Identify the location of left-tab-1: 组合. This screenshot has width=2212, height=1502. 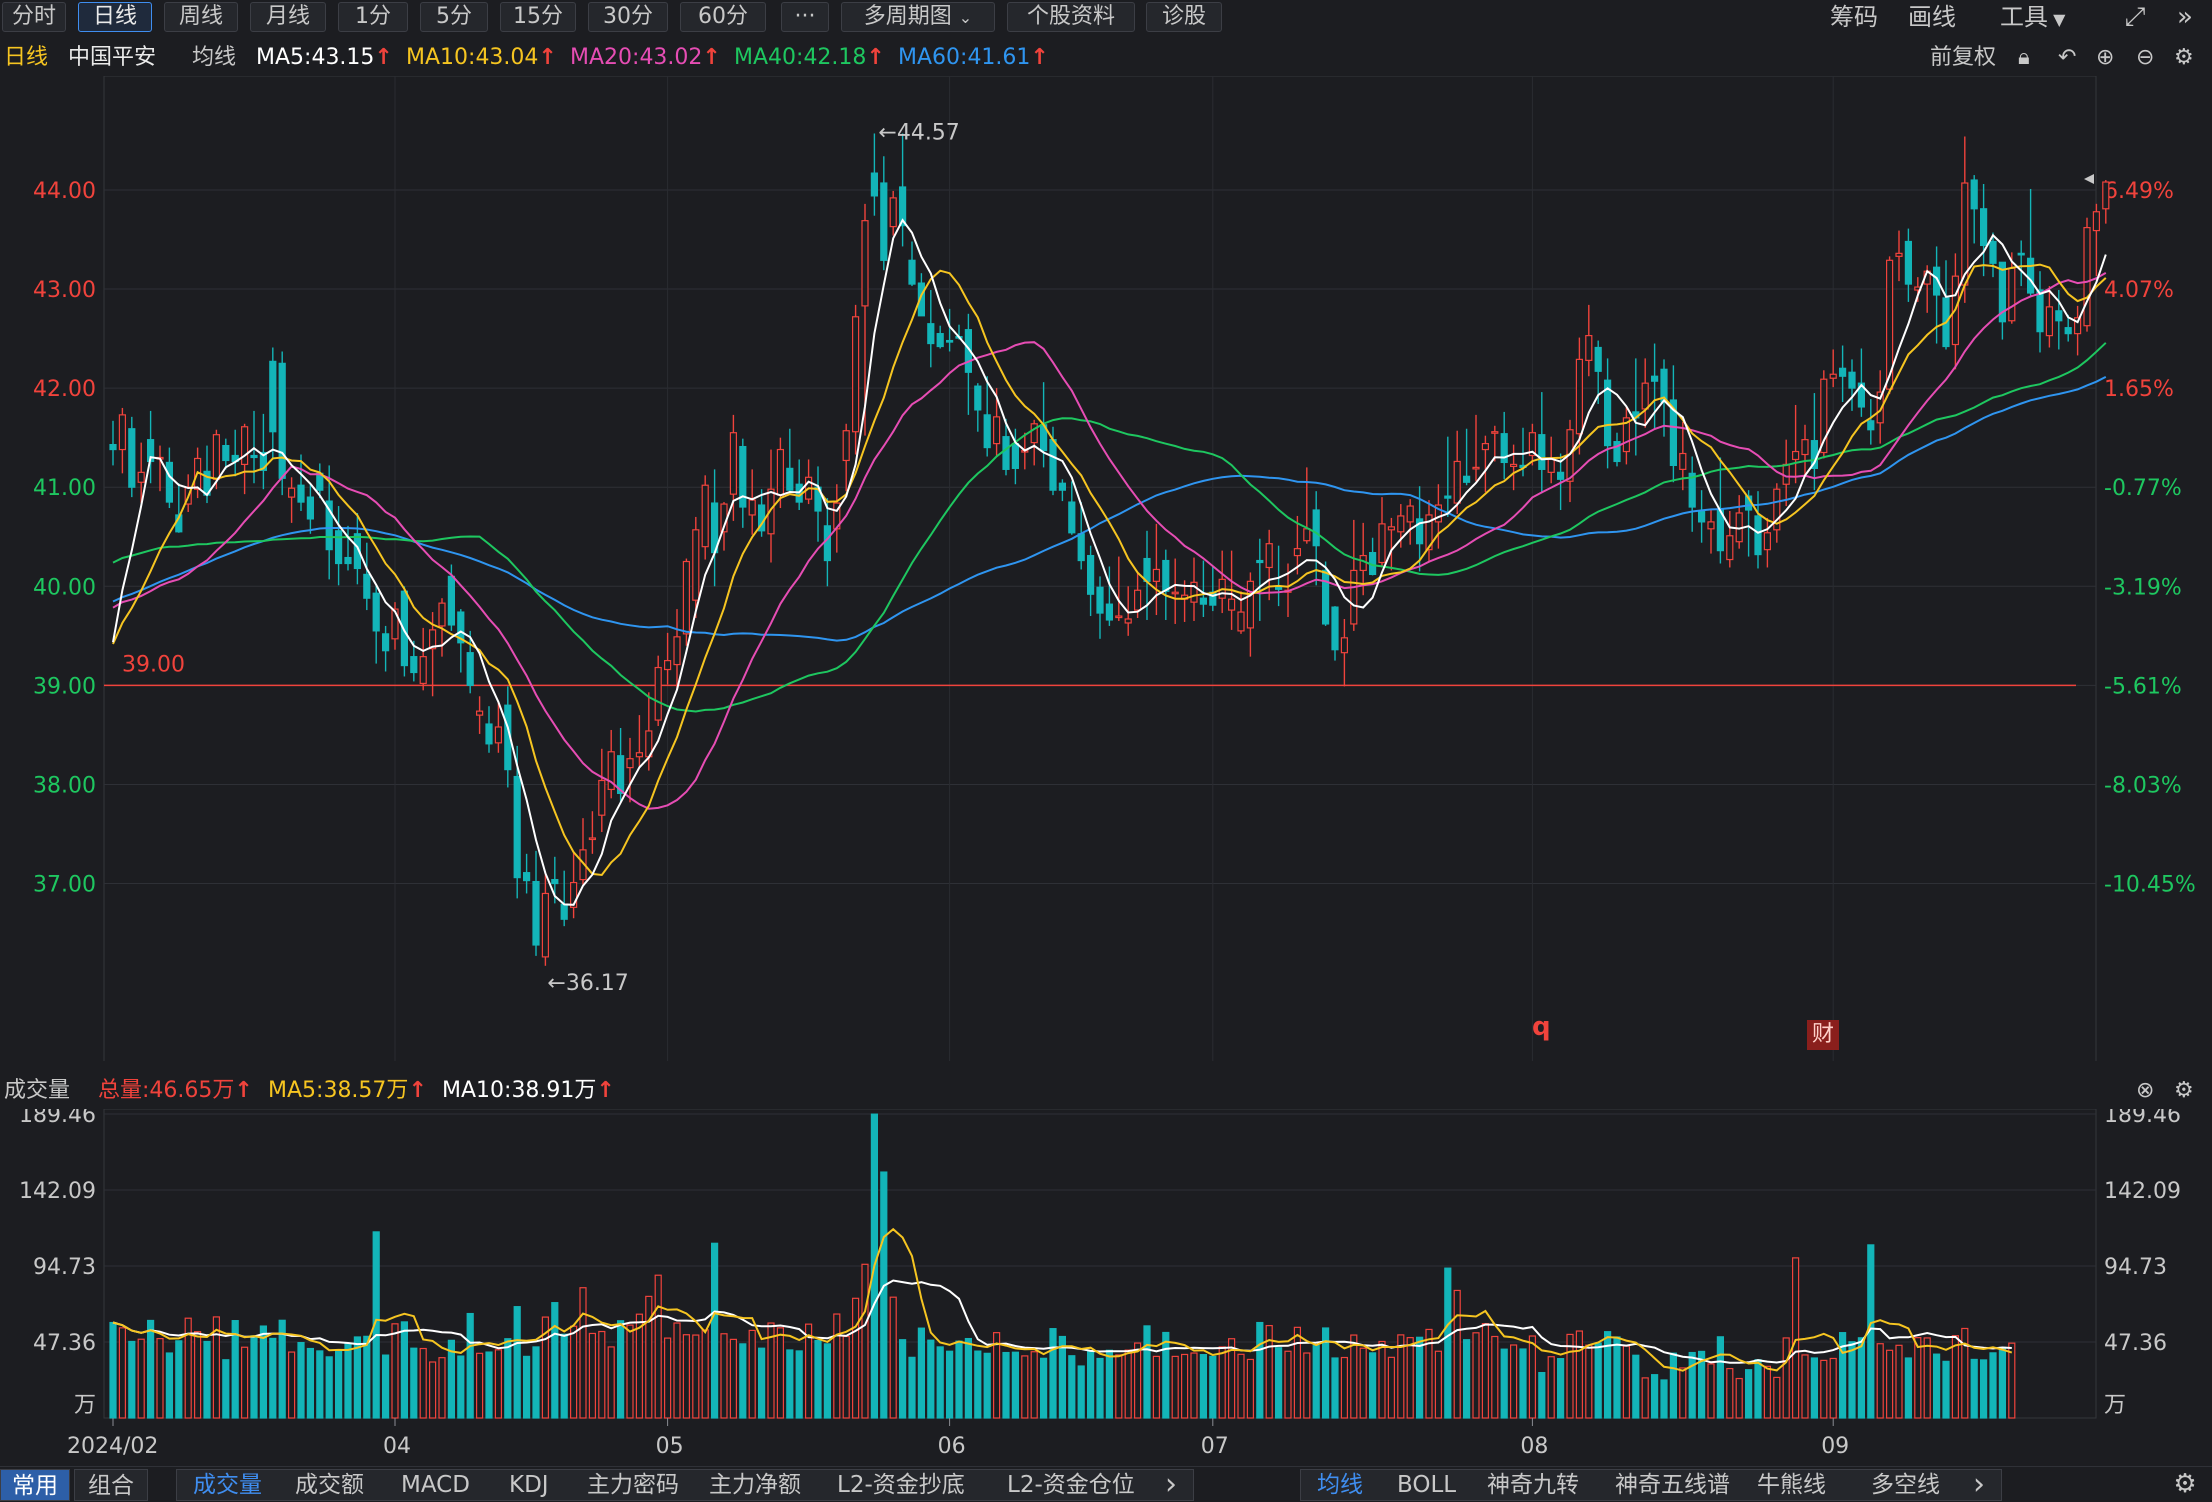
(111, 1485).